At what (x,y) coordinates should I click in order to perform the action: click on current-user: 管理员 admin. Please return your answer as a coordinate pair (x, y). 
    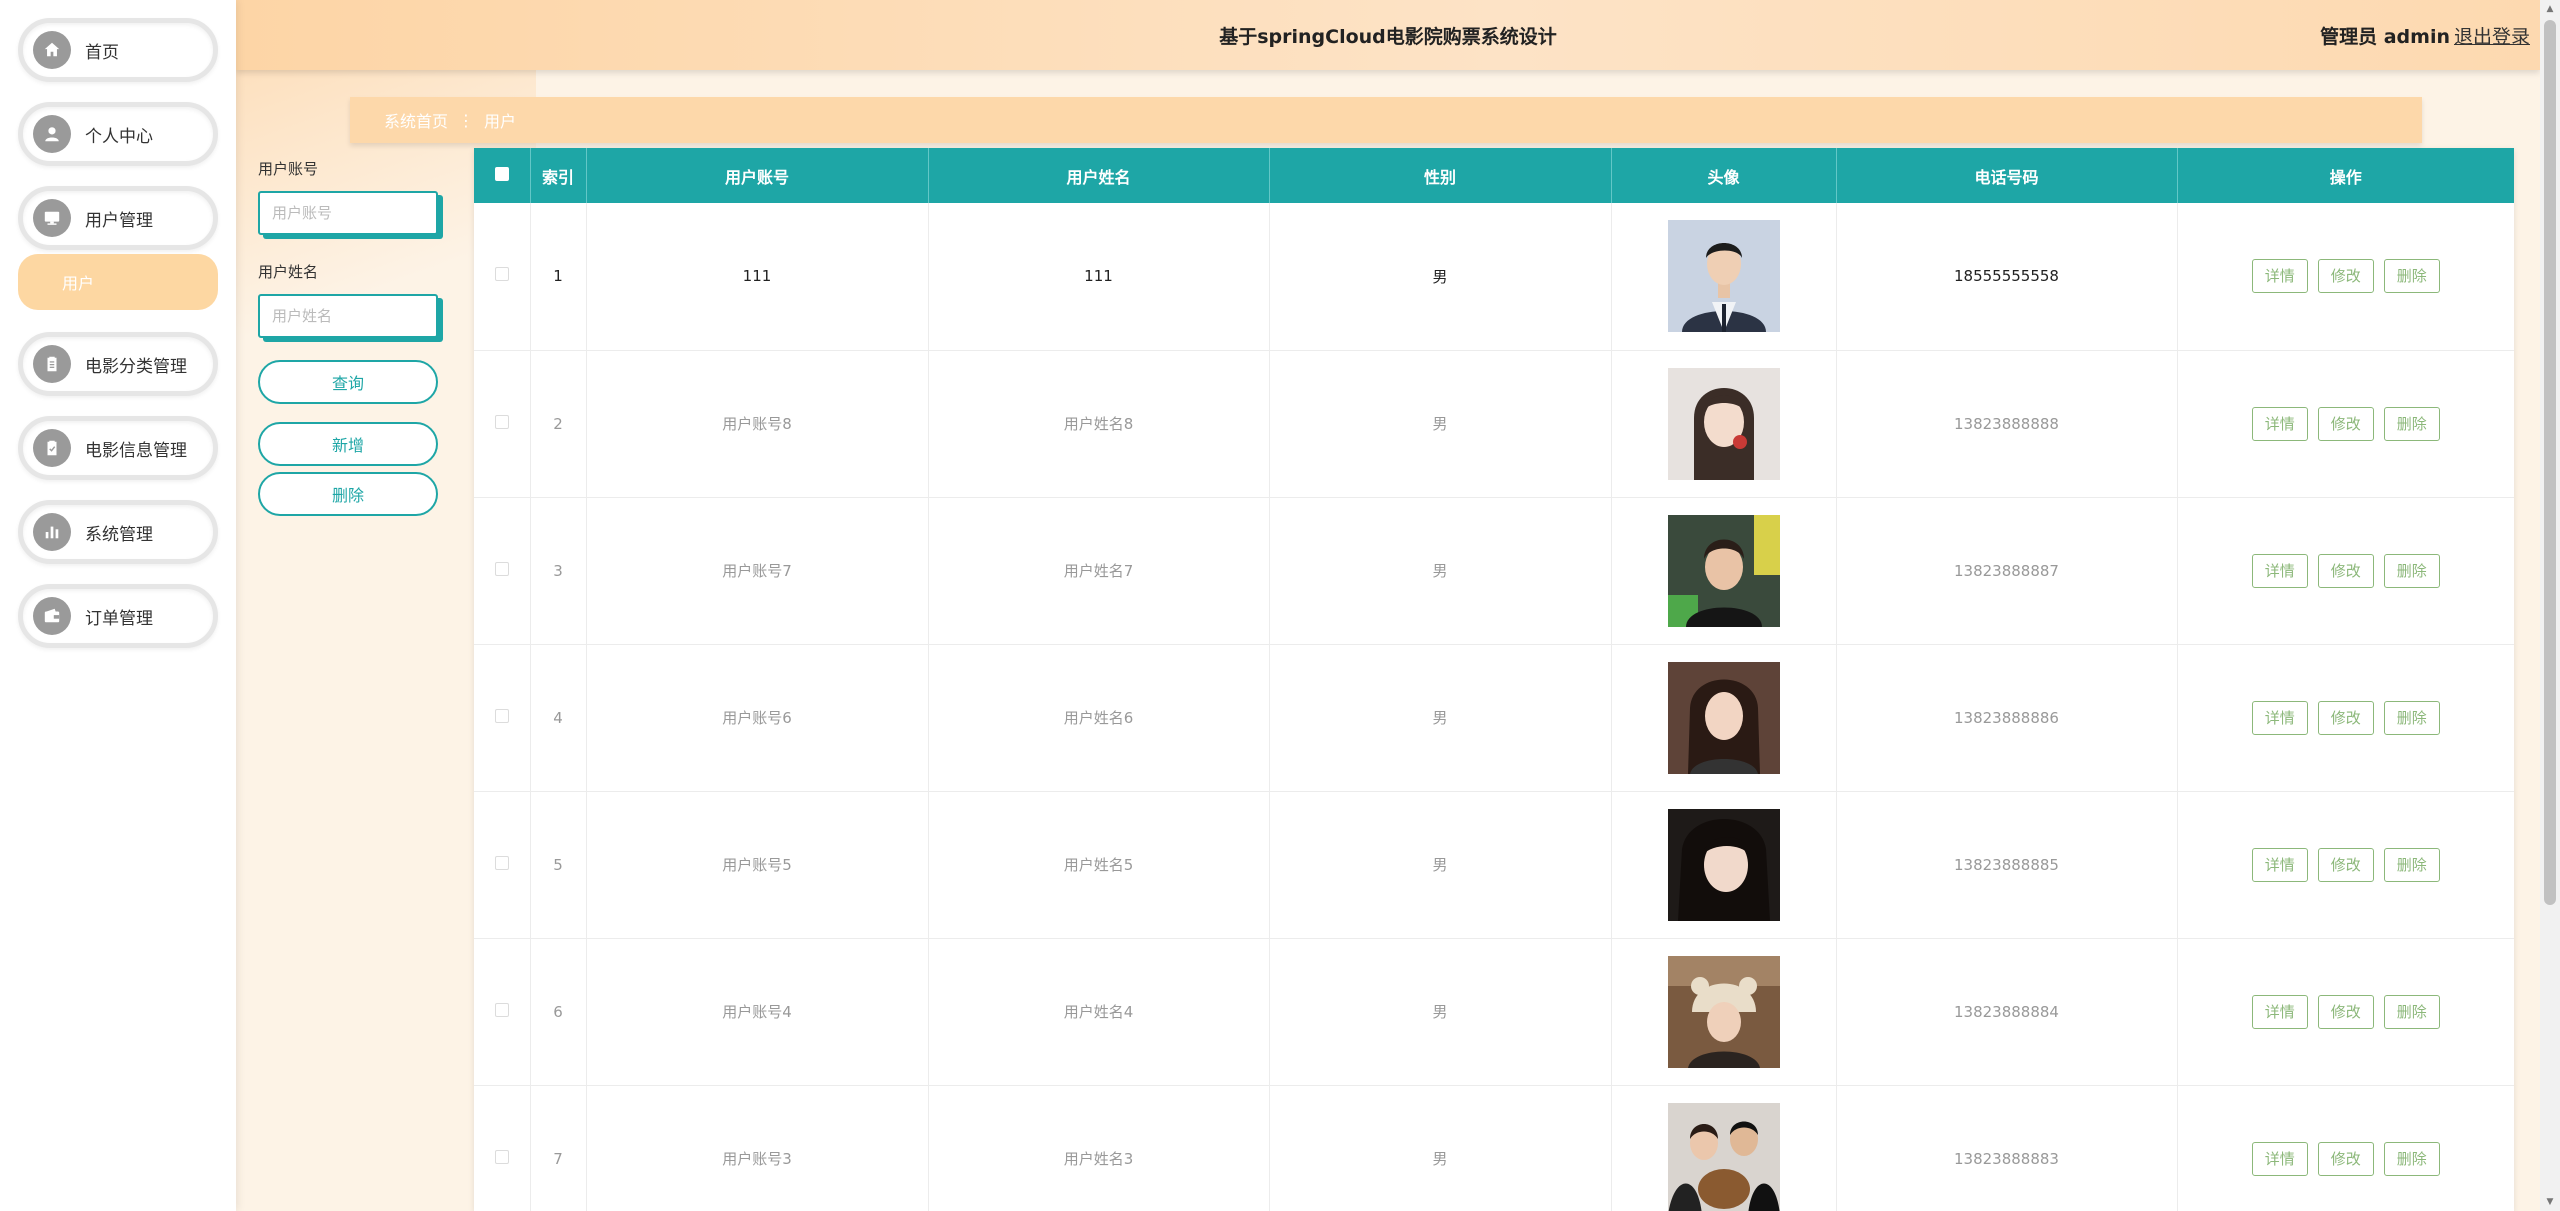
    Looking at the image, I should click on (2385, 37).